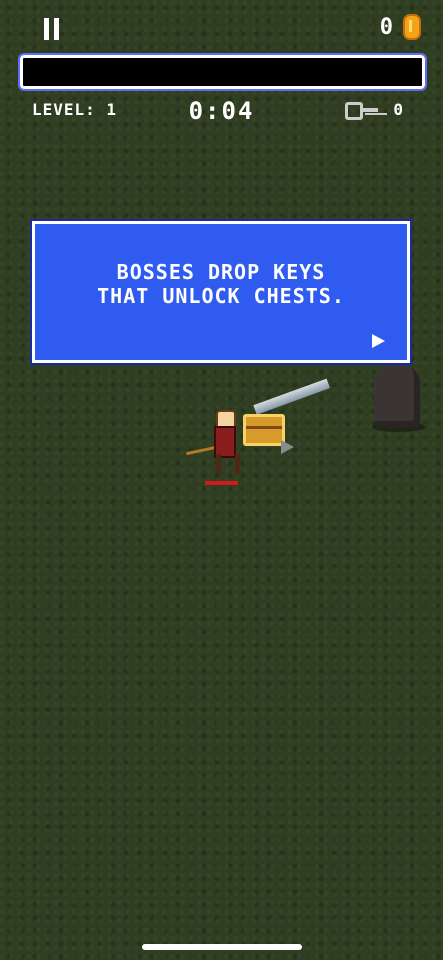  I want to click on aim-direction-icon, so click(287, 447).